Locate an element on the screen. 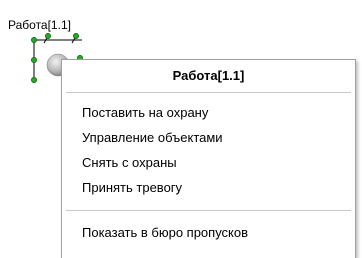 Image resolution: width=362 pixels, height=258 pixels. menu-item-disarm: Снять с охраны is located at coordinates (215, 163).